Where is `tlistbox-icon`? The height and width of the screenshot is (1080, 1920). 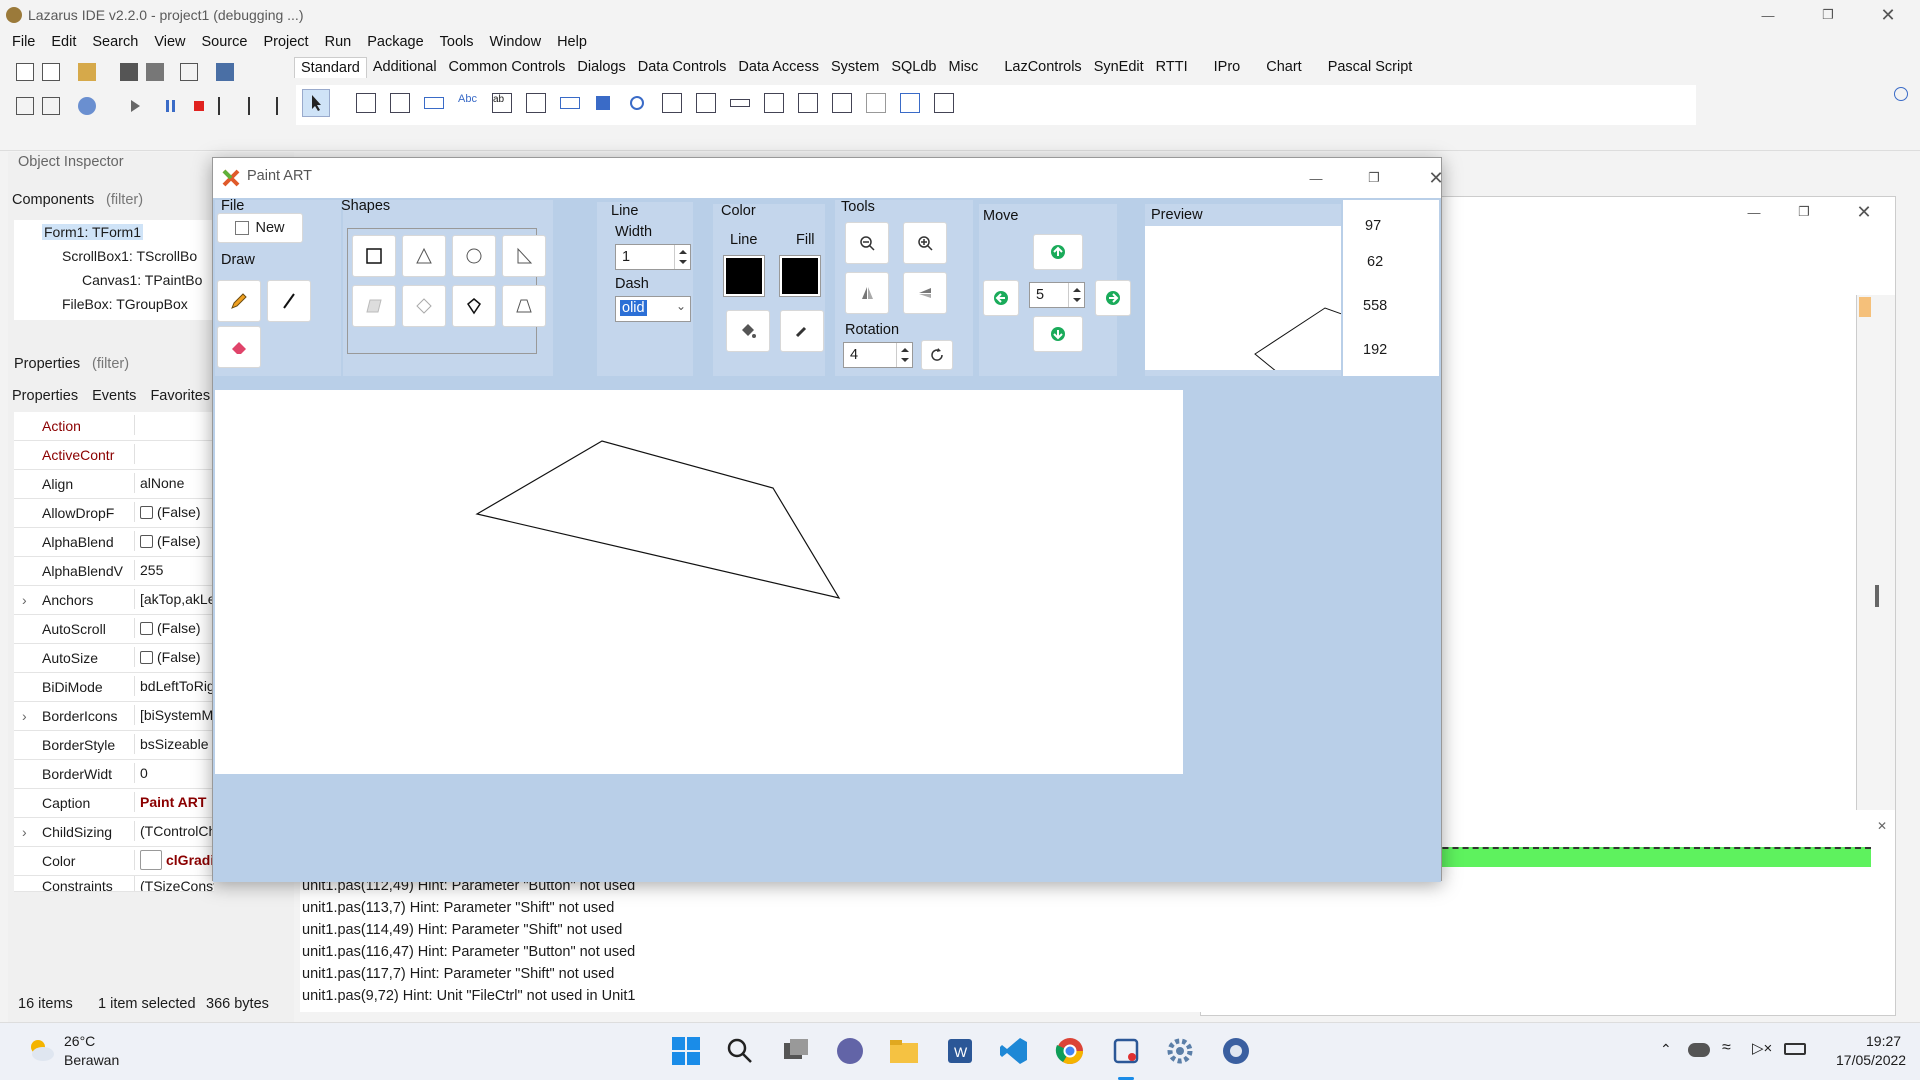 tlistbox-icon is located at coordinates (672, 103).